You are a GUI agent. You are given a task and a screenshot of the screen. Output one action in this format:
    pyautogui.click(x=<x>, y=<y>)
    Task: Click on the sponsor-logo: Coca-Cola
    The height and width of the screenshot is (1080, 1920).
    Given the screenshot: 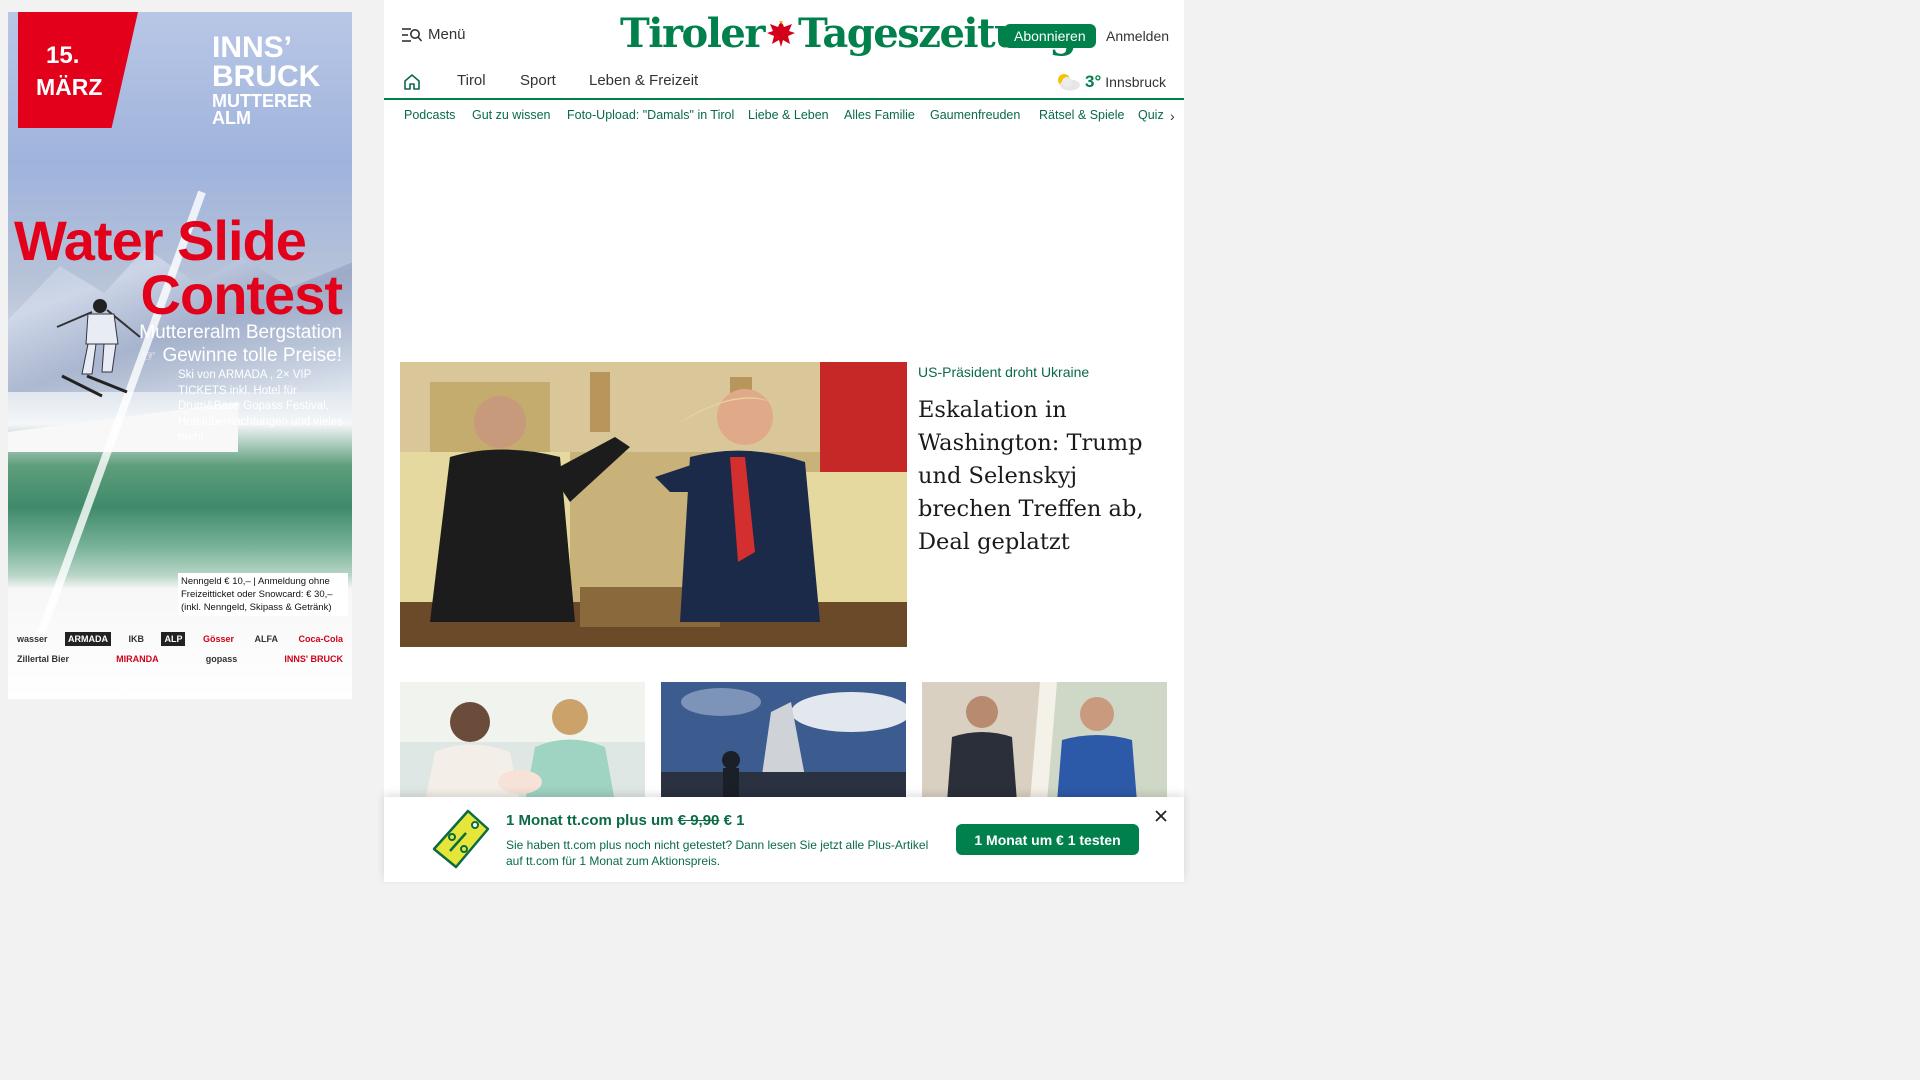 What is the action you would take?
    pyautogui.click(x=320, y=639)
    